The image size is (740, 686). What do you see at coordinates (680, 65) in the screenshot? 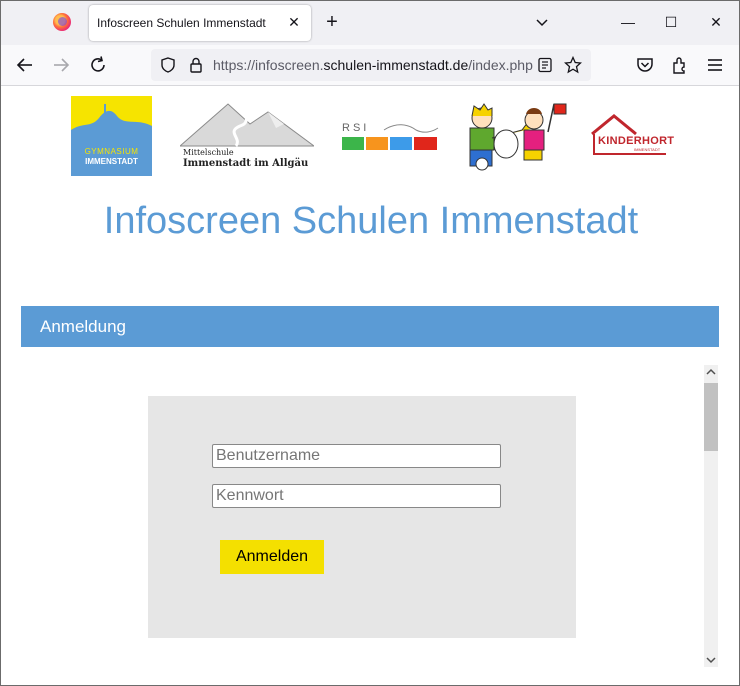
I see `extensions-icon` at bounding box center [680, 65].